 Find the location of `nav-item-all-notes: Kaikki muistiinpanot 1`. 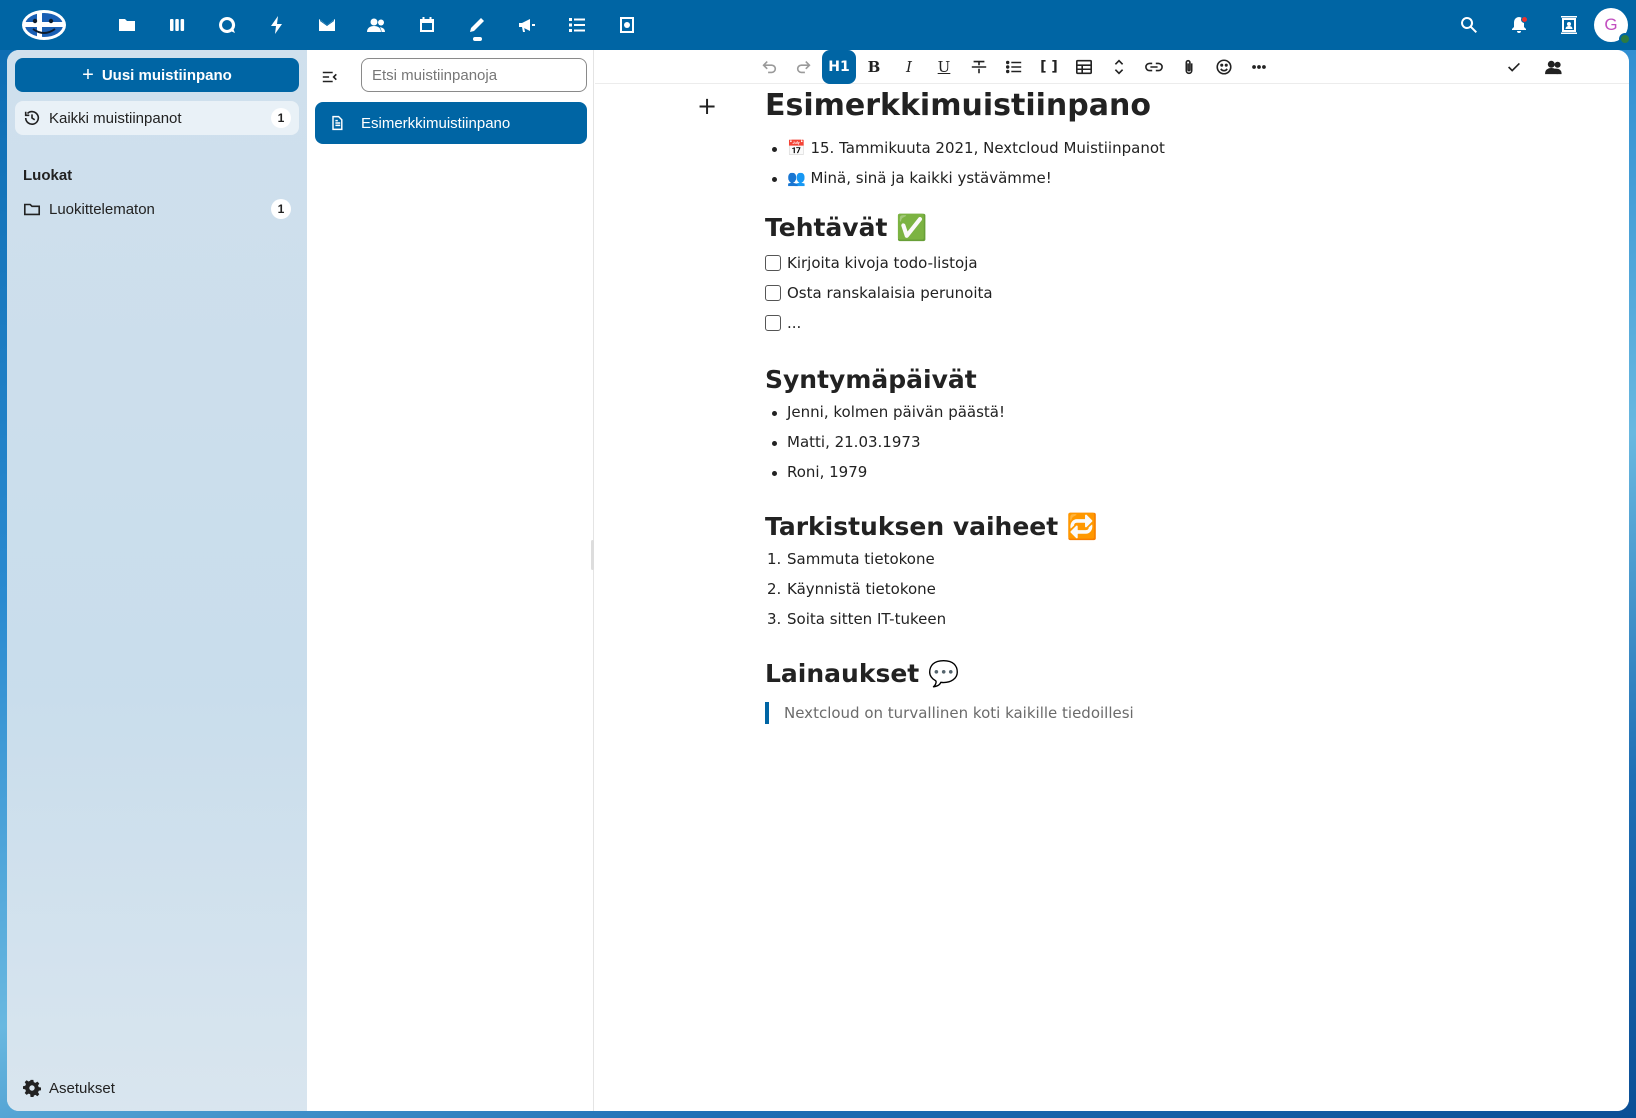

nav-item-all-notes: Kaikki muistiinpanot 1 is located at coordinates (157, 118).